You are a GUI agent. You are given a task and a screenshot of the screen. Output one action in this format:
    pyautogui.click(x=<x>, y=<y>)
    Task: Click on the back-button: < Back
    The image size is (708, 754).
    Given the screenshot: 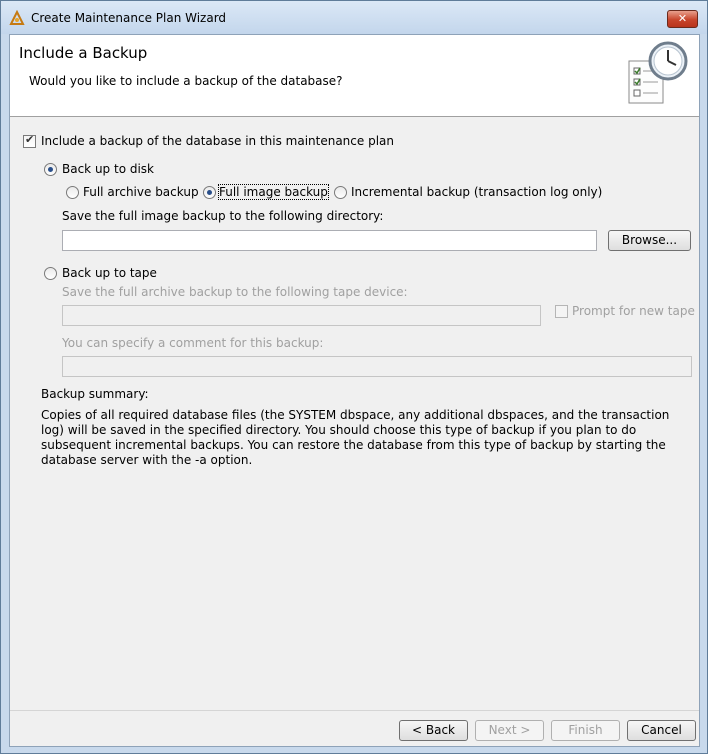 What is the action you would take?
    pyautogui.click(x=433, y=730)
    